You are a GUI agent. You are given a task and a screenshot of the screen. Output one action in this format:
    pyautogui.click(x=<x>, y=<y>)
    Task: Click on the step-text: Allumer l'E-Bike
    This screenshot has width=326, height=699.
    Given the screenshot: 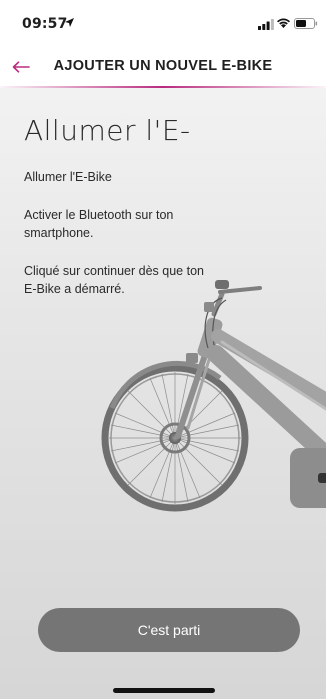 What is the action you would take?
    pyautogui.click(x=68, y=177)
    